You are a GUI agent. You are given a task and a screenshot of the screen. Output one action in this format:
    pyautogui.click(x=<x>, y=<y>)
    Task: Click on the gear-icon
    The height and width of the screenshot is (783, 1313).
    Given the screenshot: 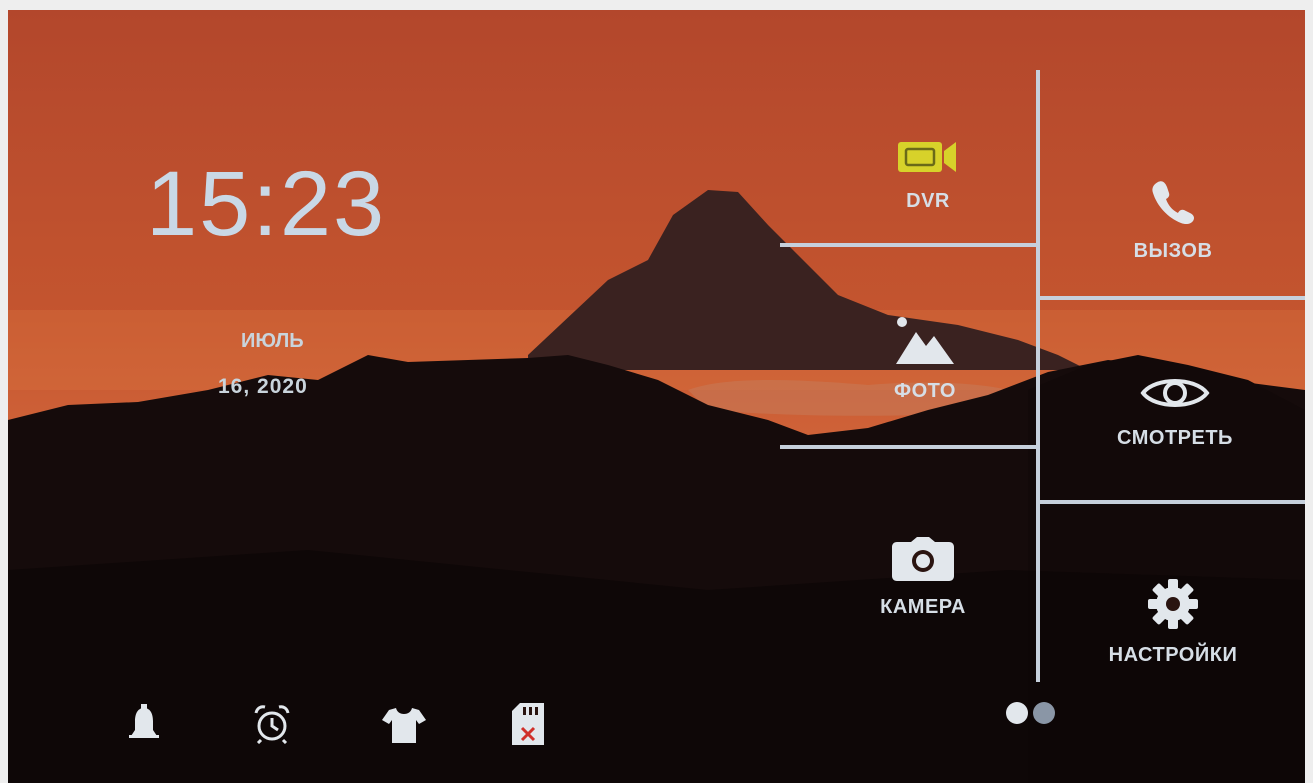 What is the action you would take?
    pyautogui.click(x=1173, y=604)
    